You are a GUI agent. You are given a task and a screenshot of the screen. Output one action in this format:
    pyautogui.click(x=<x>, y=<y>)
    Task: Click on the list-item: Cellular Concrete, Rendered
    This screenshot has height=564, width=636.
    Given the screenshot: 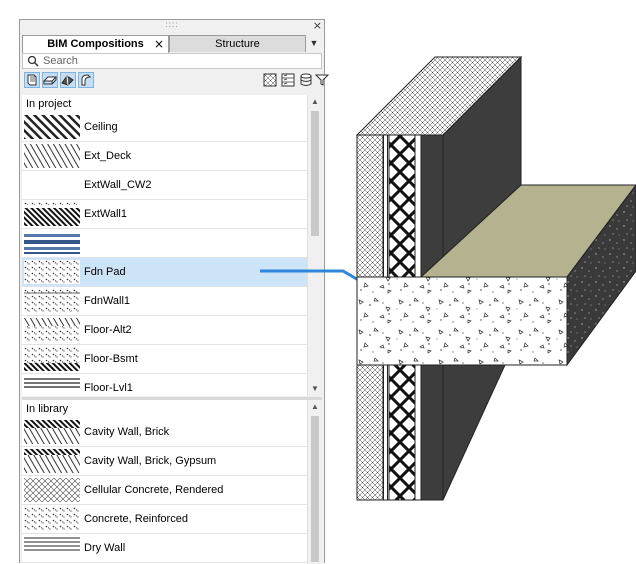 What is the action you would take?
    pyautogui.click(x=164, y=490)
    